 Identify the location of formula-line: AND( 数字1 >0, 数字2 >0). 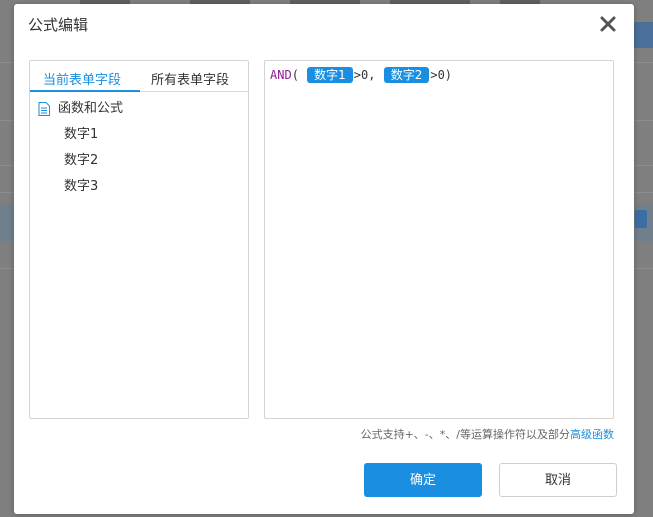
(361, 75).